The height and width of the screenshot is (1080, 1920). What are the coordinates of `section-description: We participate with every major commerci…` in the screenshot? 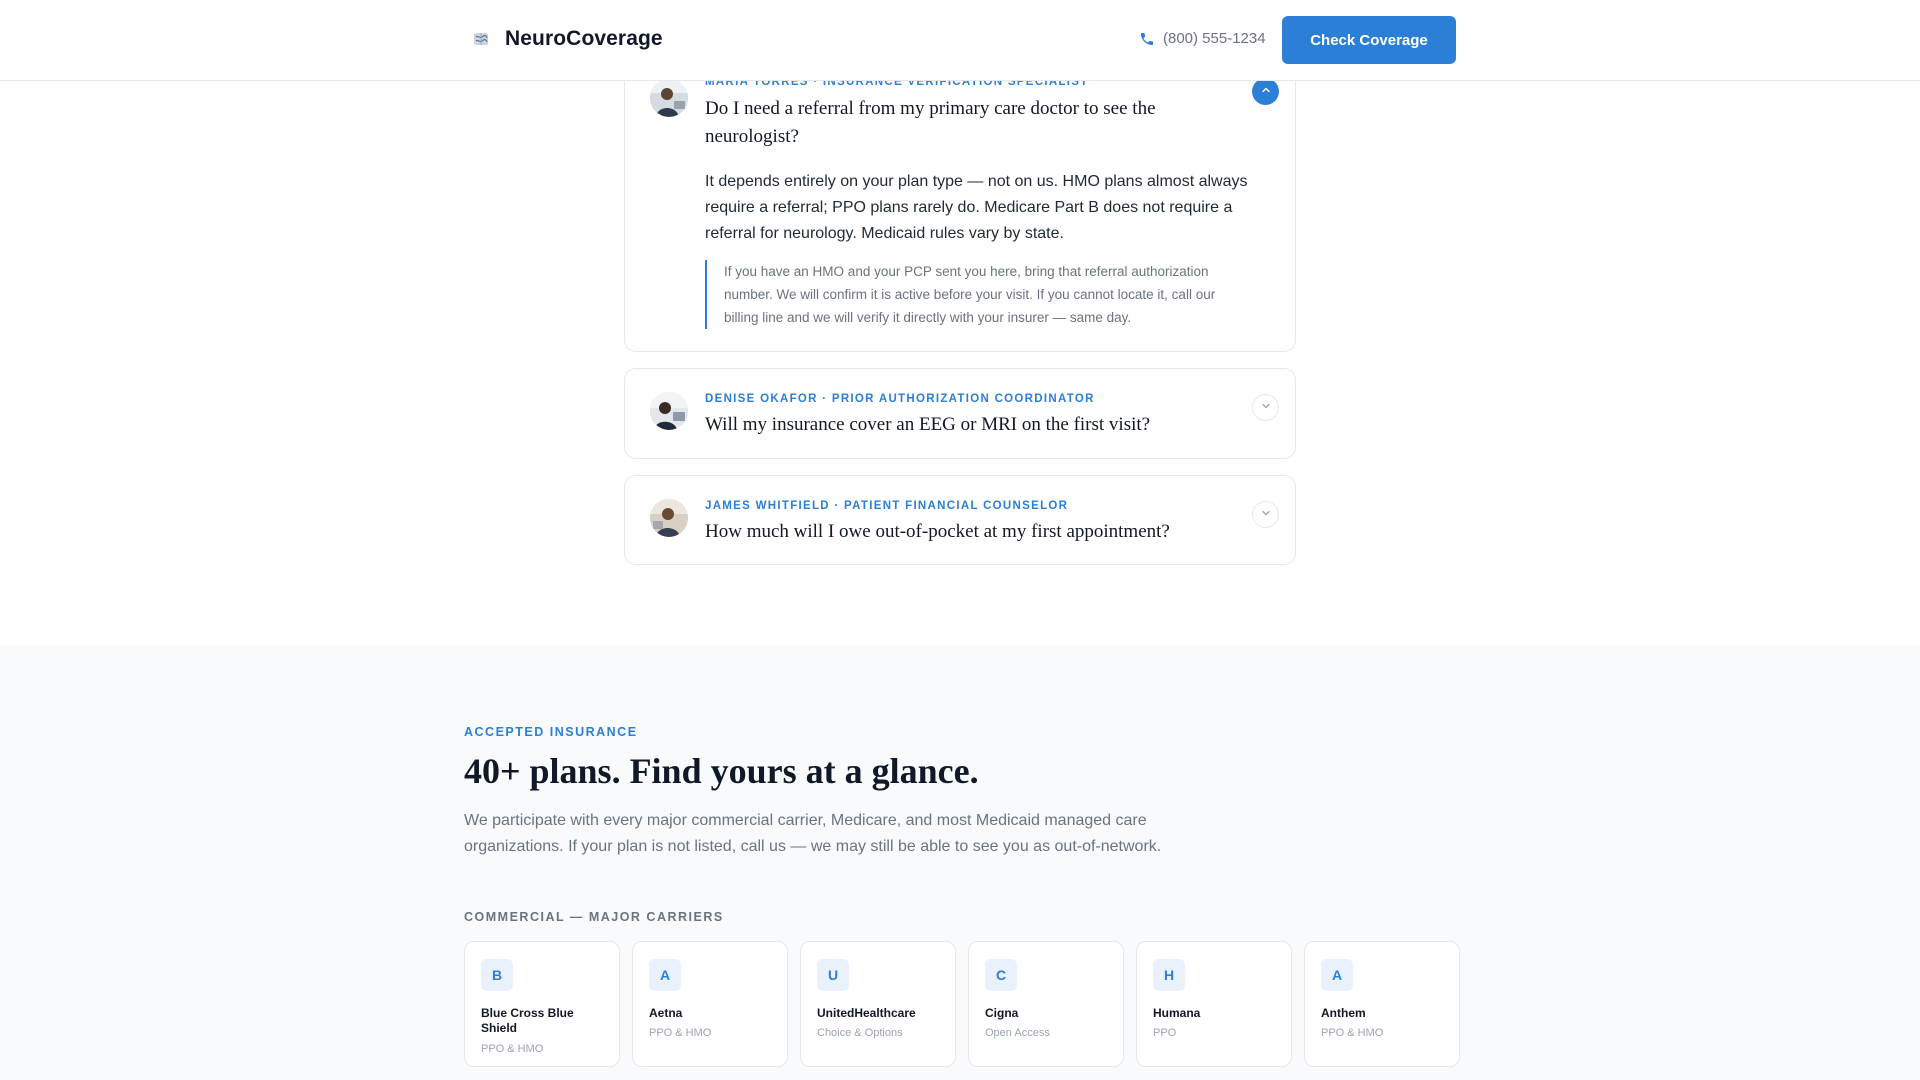 It's located at (813, 833).